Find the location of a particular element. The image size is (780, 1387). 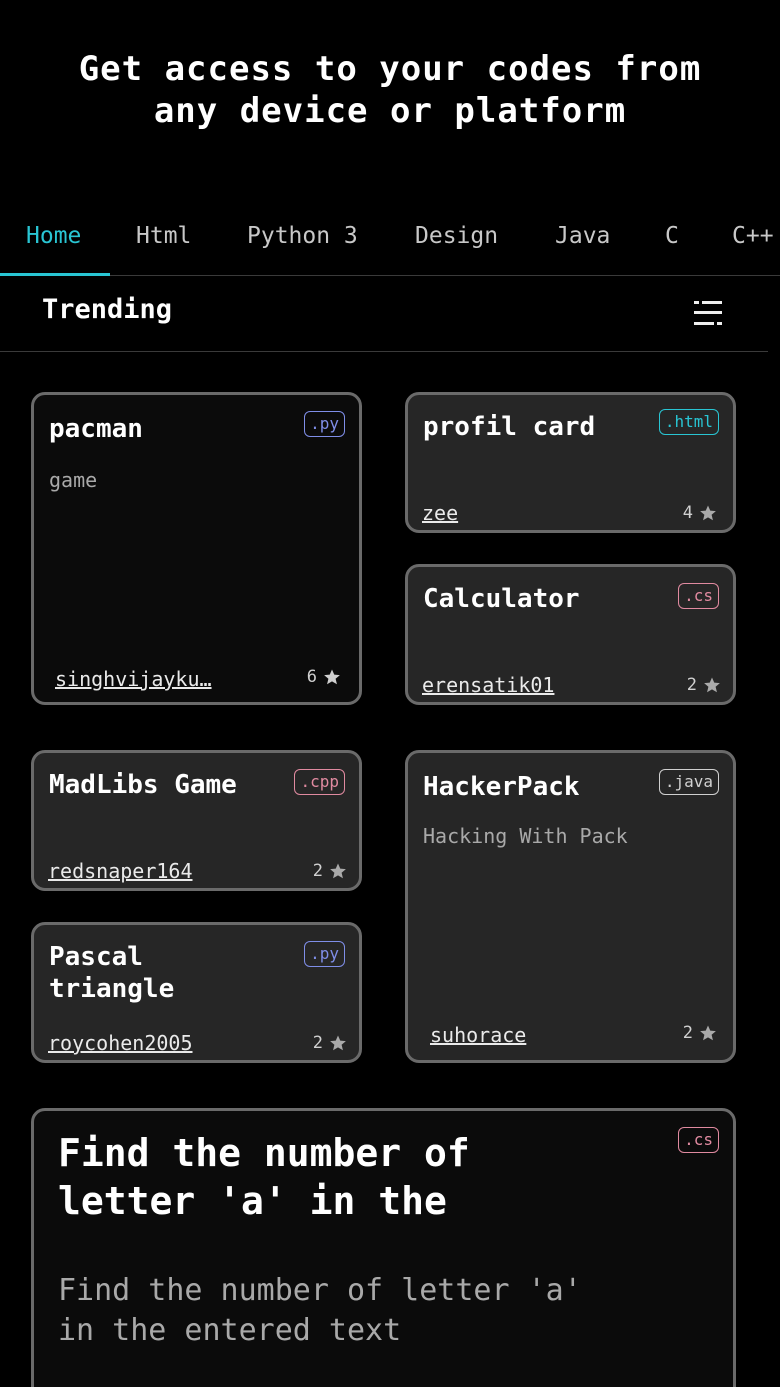

star-count: 6 is located at coordinates (324, 677).